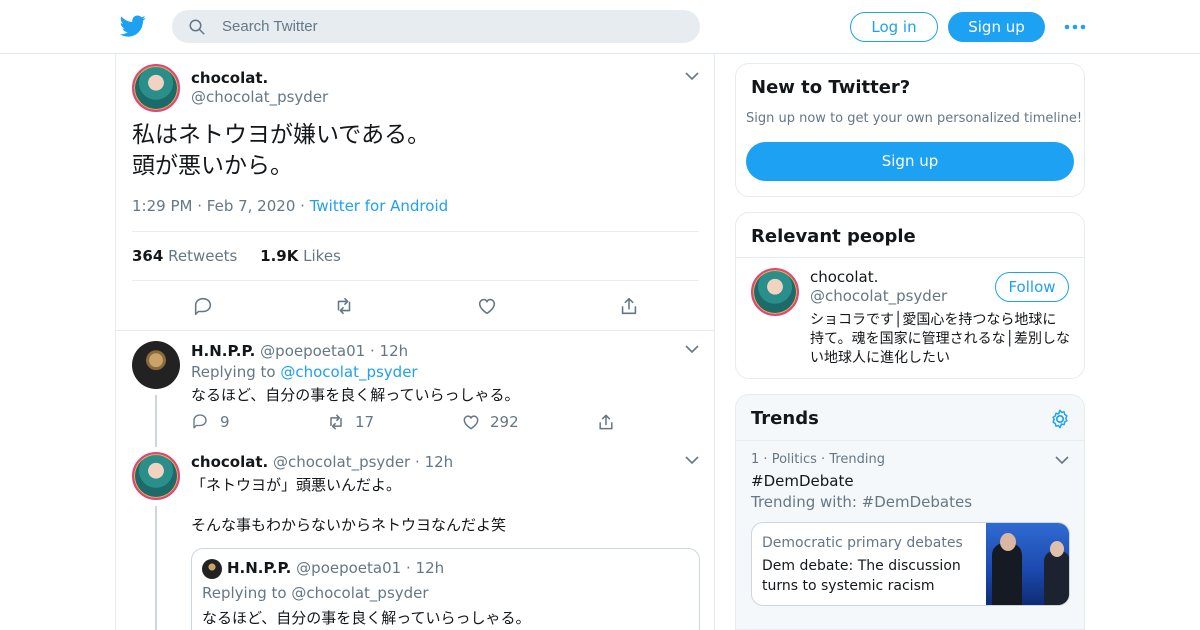 The height and width of the screenshot is (630, 1200). What do you see at coordinates (348, 372) in the screenshot?
I see `replying-handle-link: @chocolat_psyder` at bounding box center [348, 372].